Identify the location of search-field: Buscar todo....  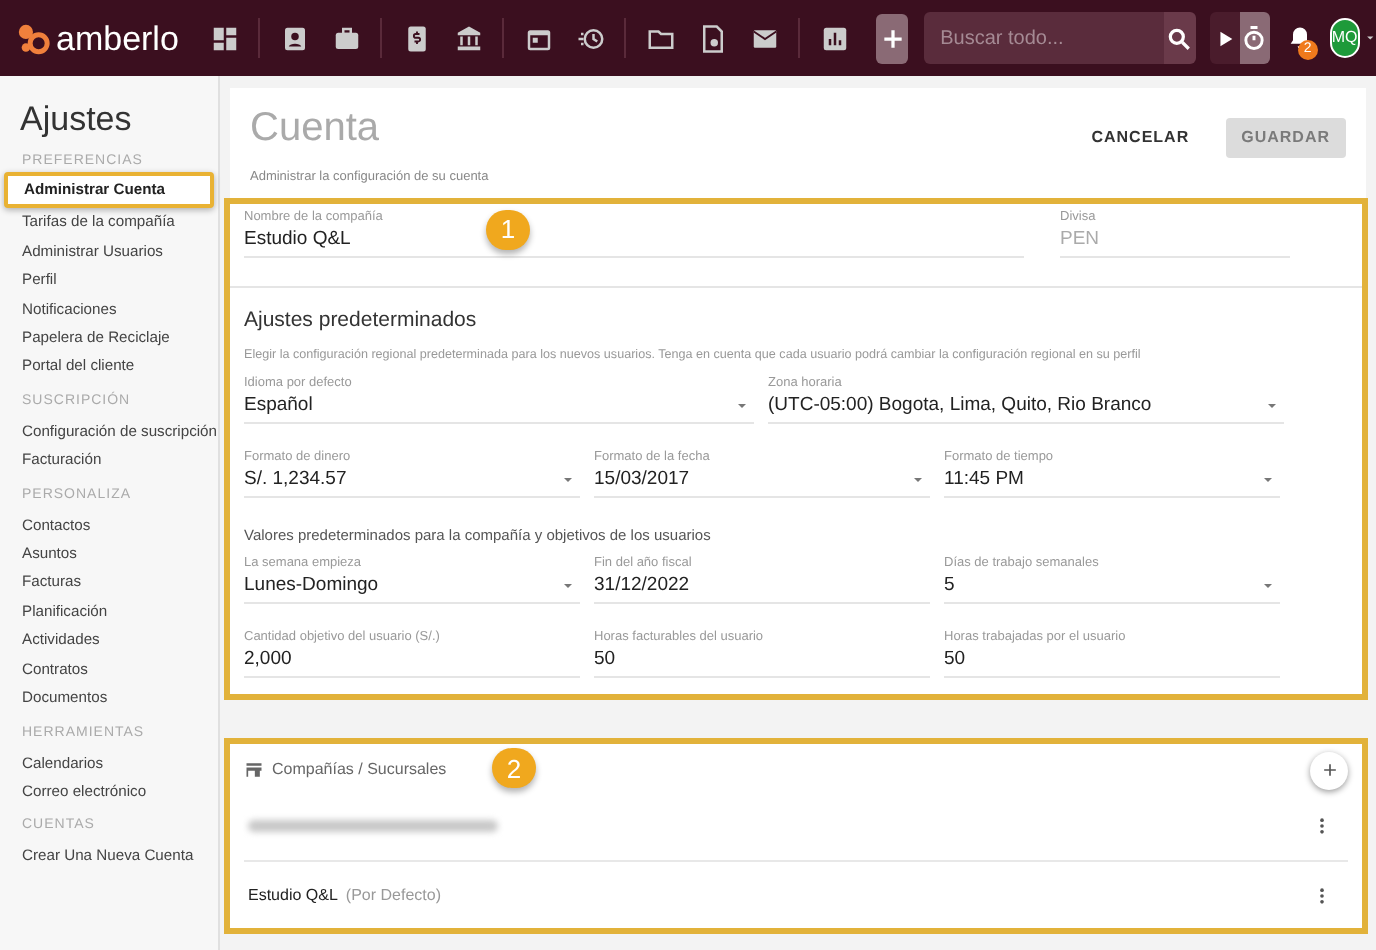
(1044, 38).